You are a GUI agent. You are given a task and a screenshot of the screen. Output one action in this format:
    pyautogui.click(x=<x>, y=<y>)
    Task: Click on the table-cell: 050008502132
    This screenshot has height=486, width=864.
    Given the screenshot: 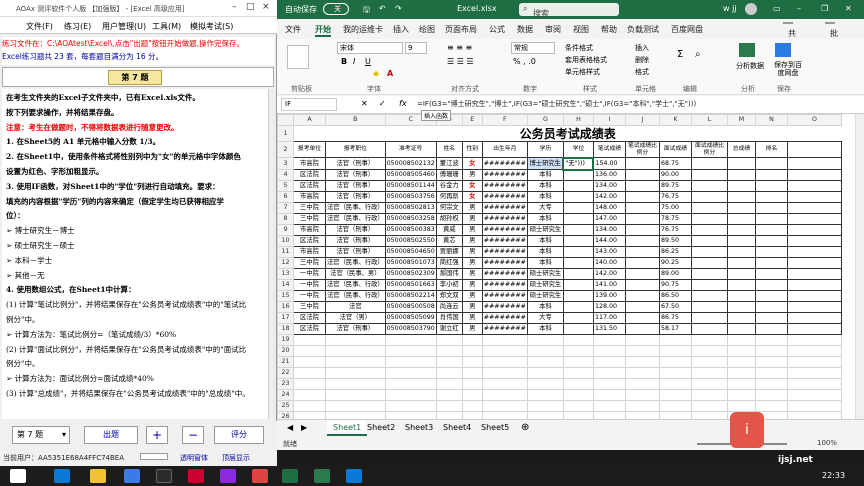 What is the action you would take?
    pyautogui.click(x=410, y=163)
    